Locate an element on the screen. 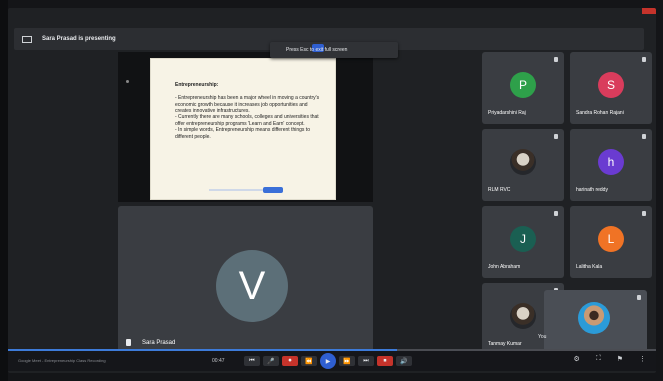 Image resolution: width=663 pixels, height=381 pixels. main-avatar: V is located at coordinates (252, 286).